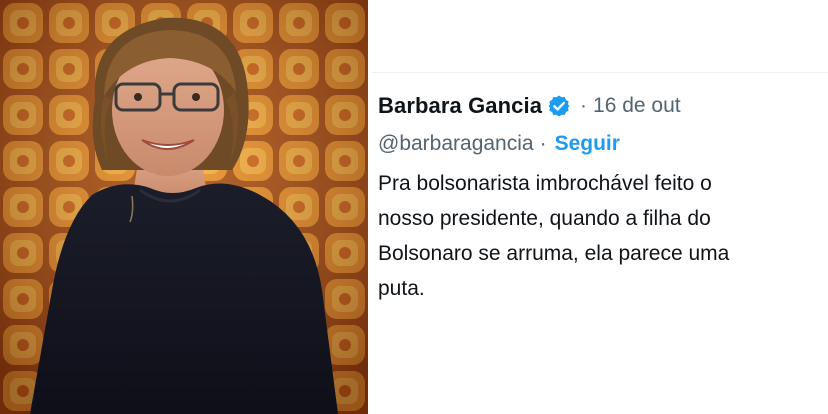  What do you see at coordinates (545, 183) in the screenshot?
I see `tweet-text-line: Pra bolsonarista imbrochável feito o` at bounding box center [545, 183].